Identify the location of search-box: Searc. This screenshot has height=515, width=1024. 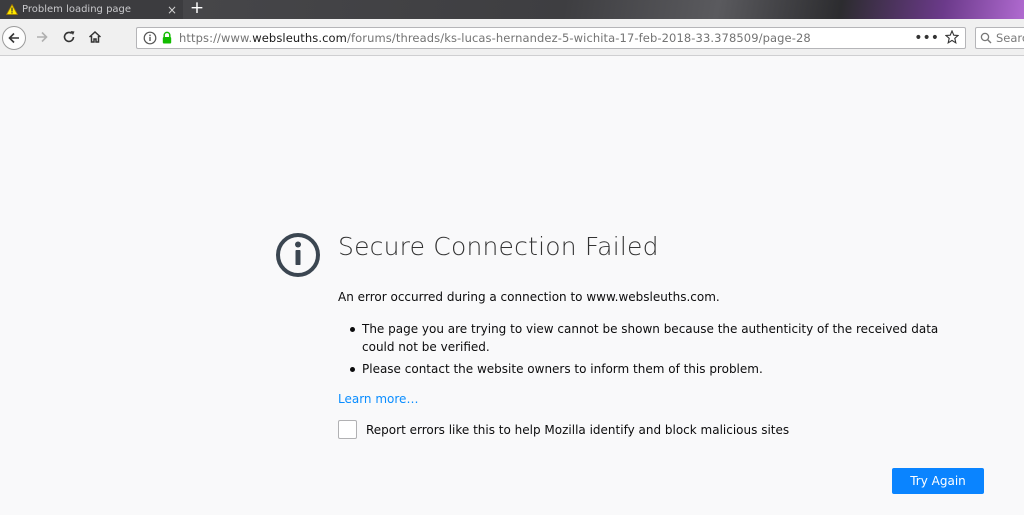
(999, 38).